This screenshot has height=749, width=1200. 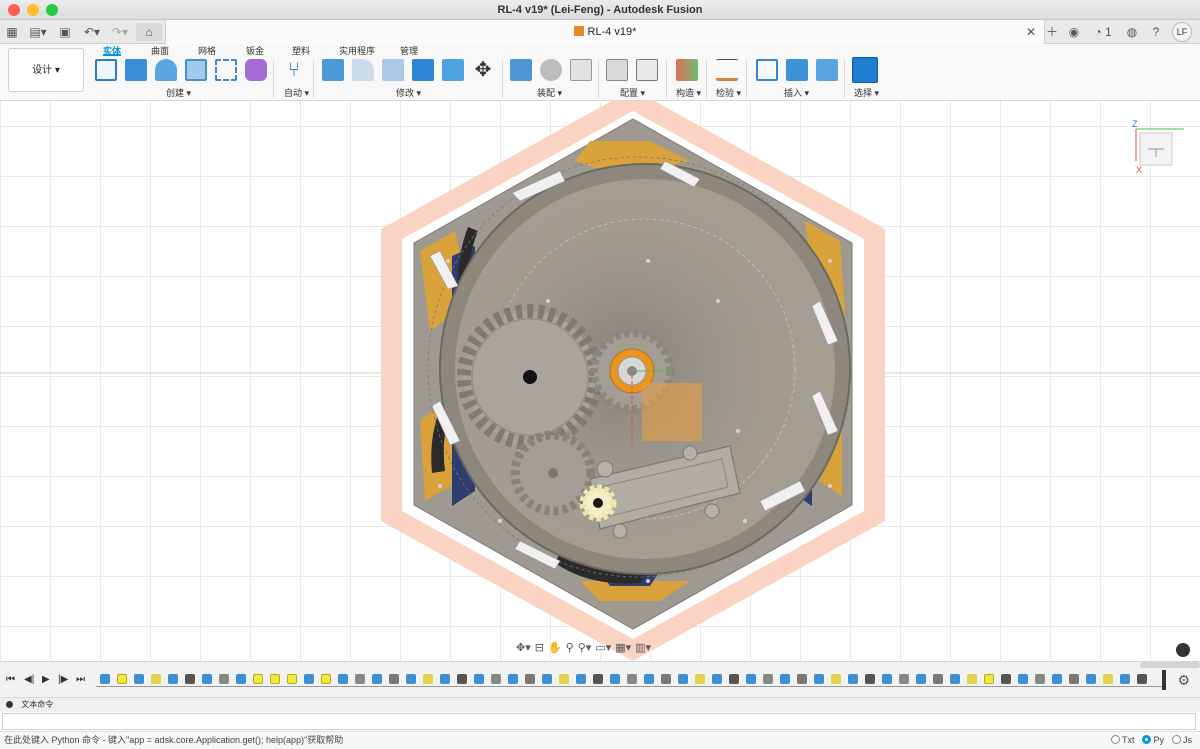 What do you see at coordinates (632, 92) in the screenshot?
I see `group-configure: 配置 ▾` at bounding box center [632, 92].